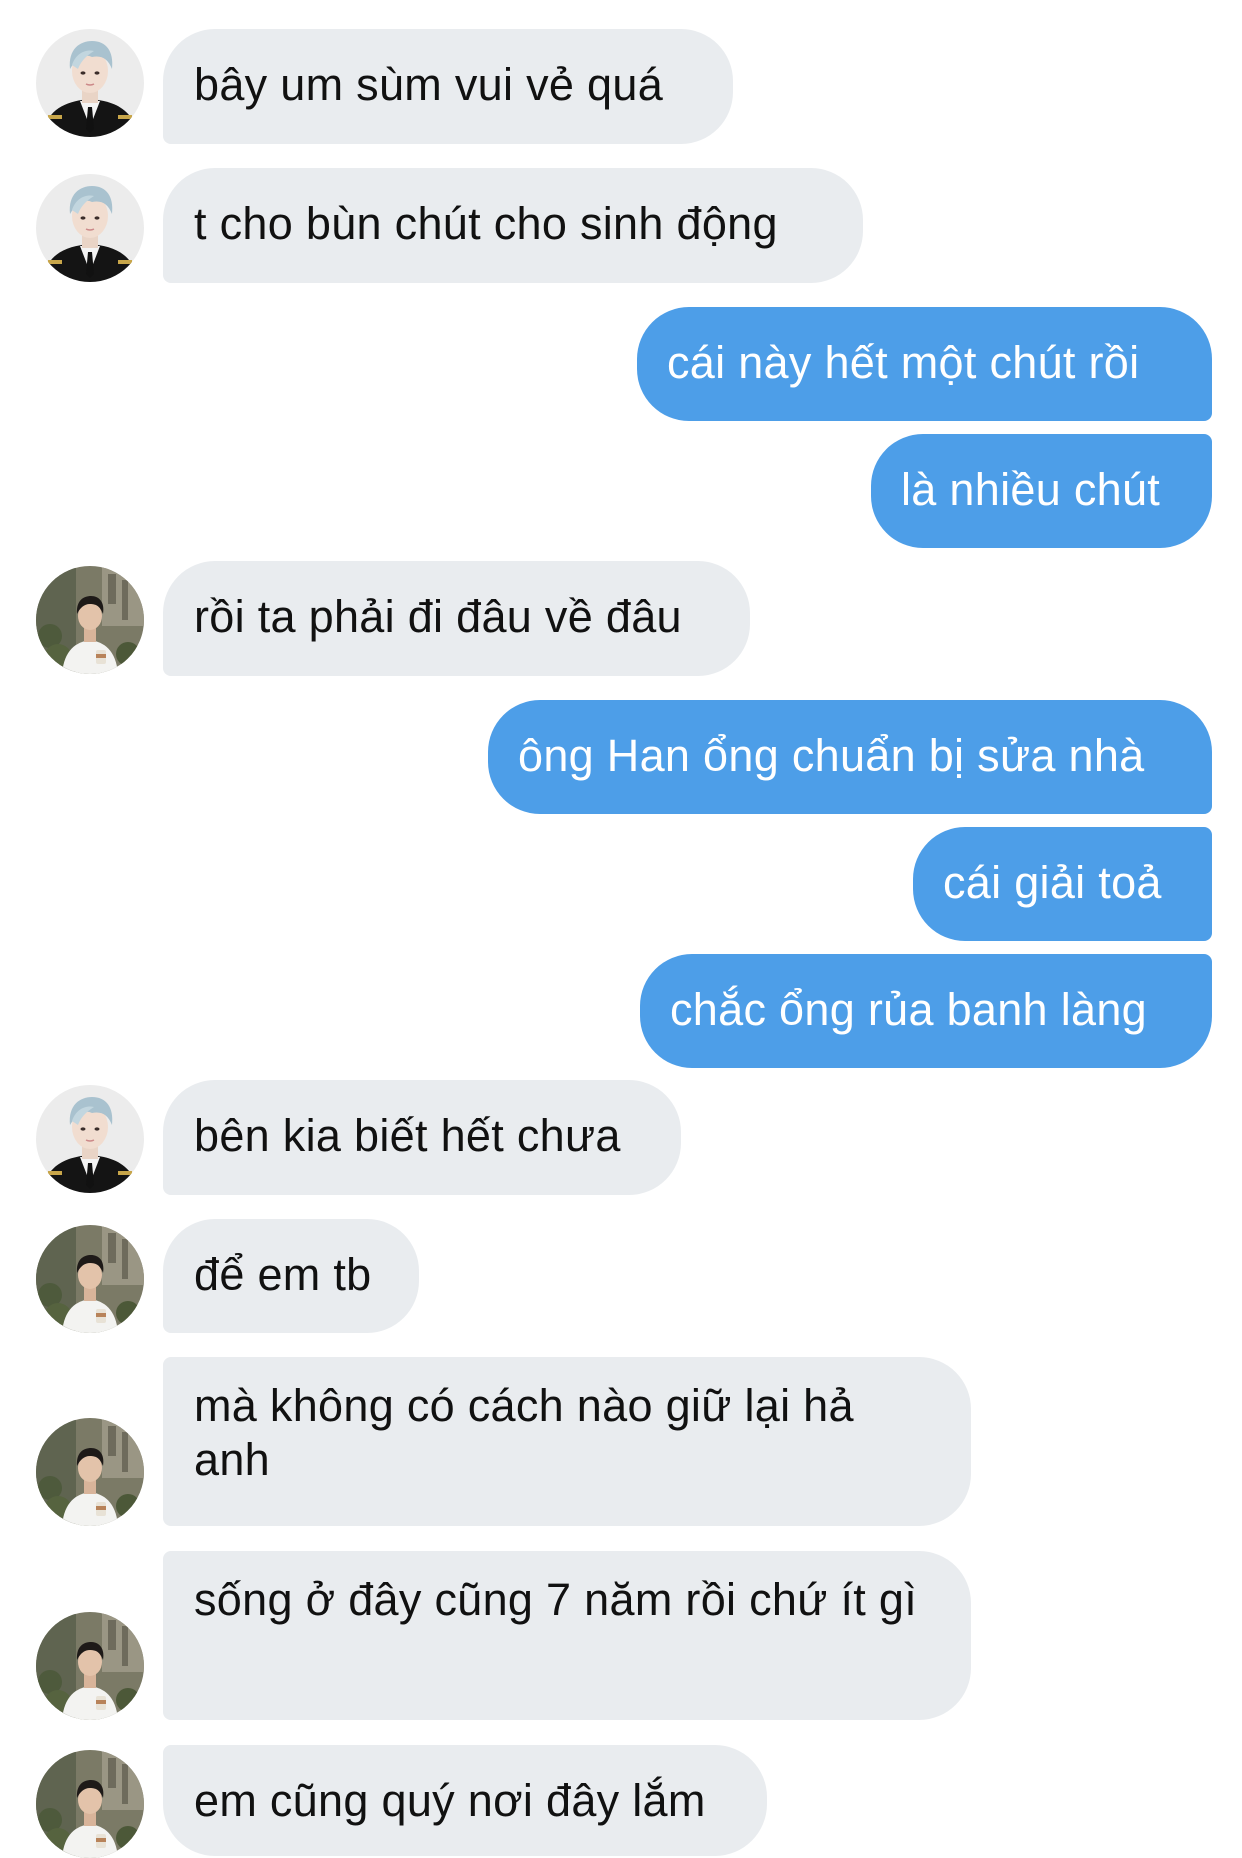 The image size is (1242, 1858). I want to click on incoming-message-bubble: rồi ta phải đi đâu về đâu, so click(456, 618).